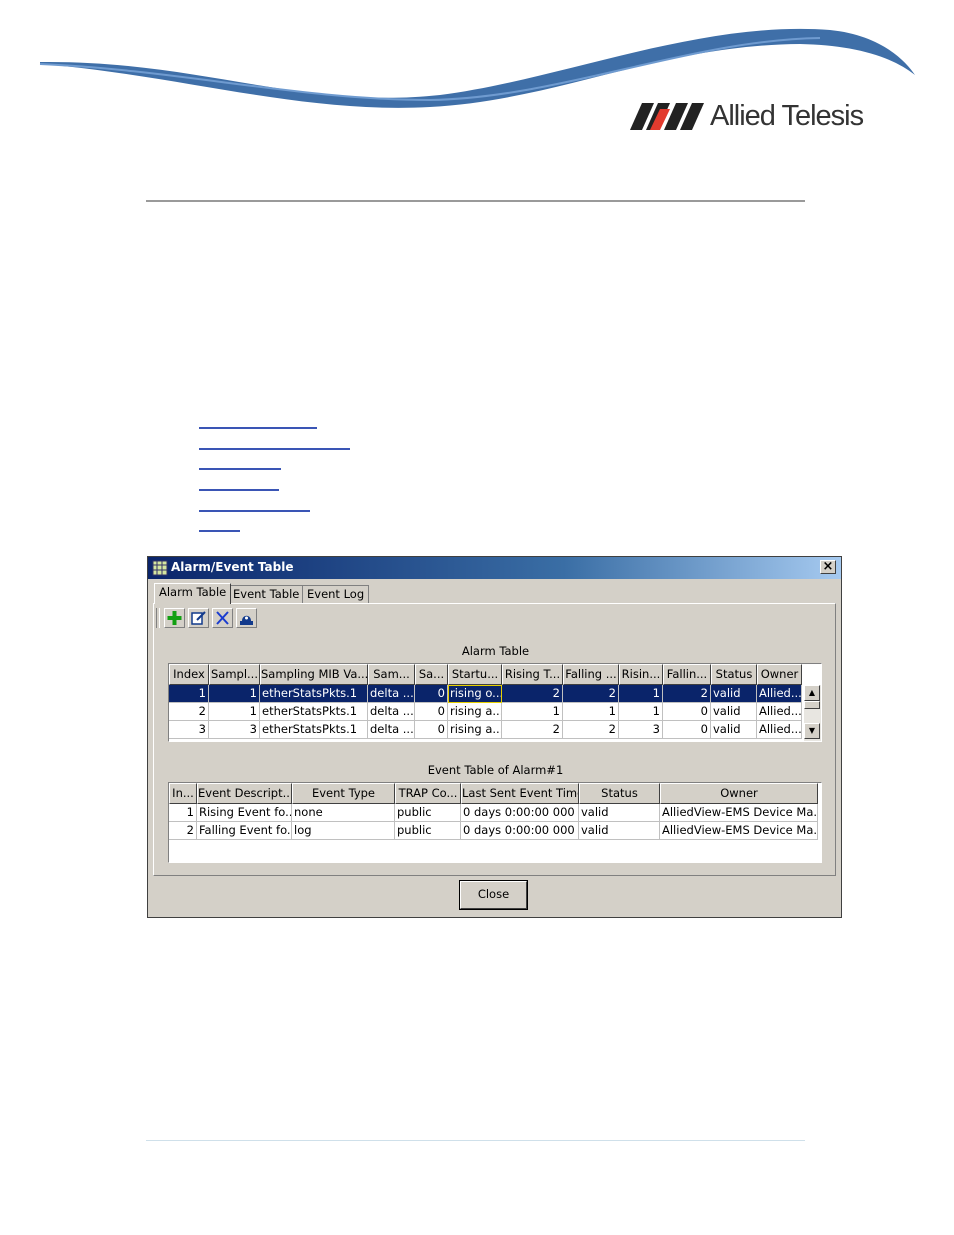 The image size is (954, 1235). What do you see at coordinates (246, 618) in the screenshot?
I see `alarm-button` at bounding box center [246, 618].